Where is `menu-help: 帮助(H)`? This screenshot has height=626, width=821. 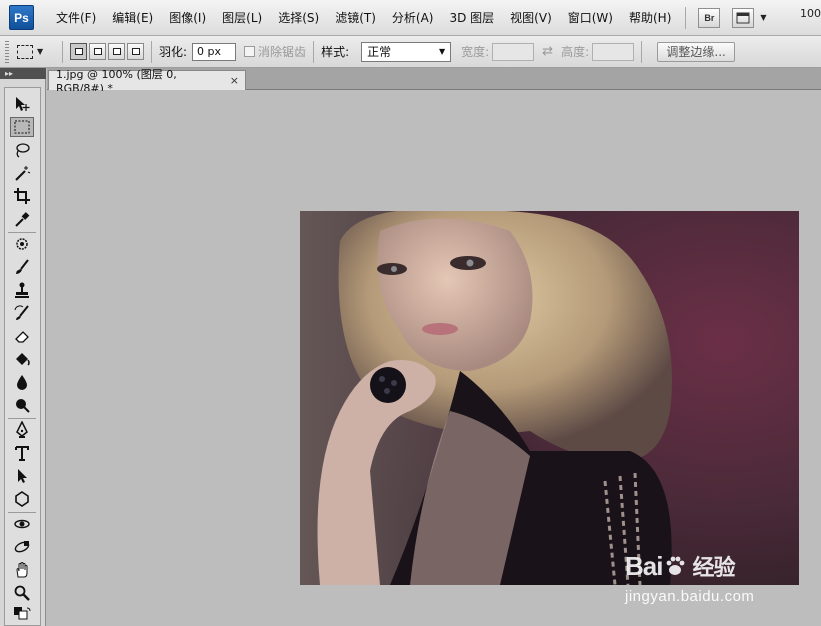 menu-help: 帮助(H) is located at coordinates (650, 18).